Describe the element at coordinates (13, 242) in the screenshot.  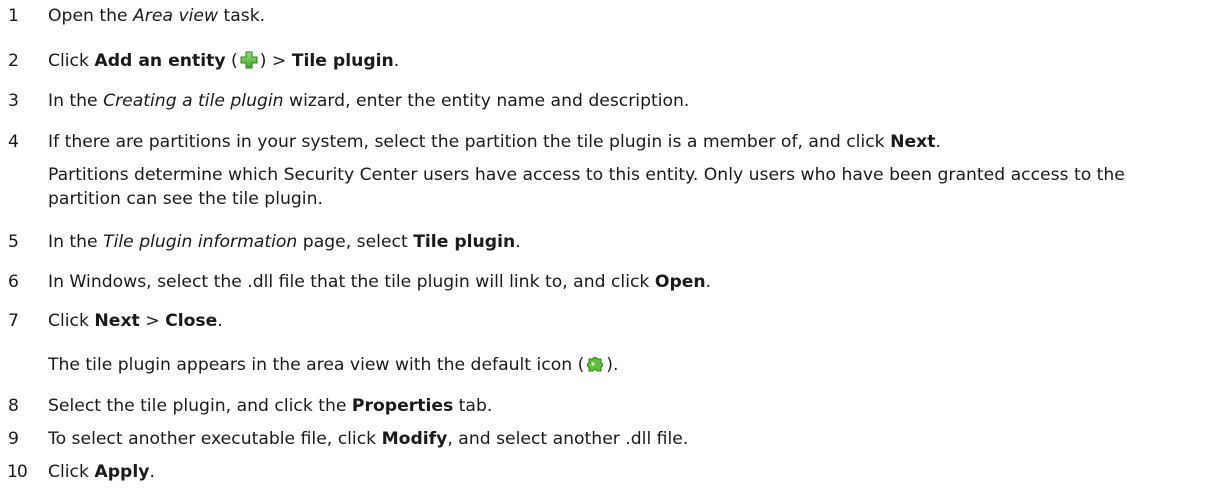
I see `step-number: 5` at that location.